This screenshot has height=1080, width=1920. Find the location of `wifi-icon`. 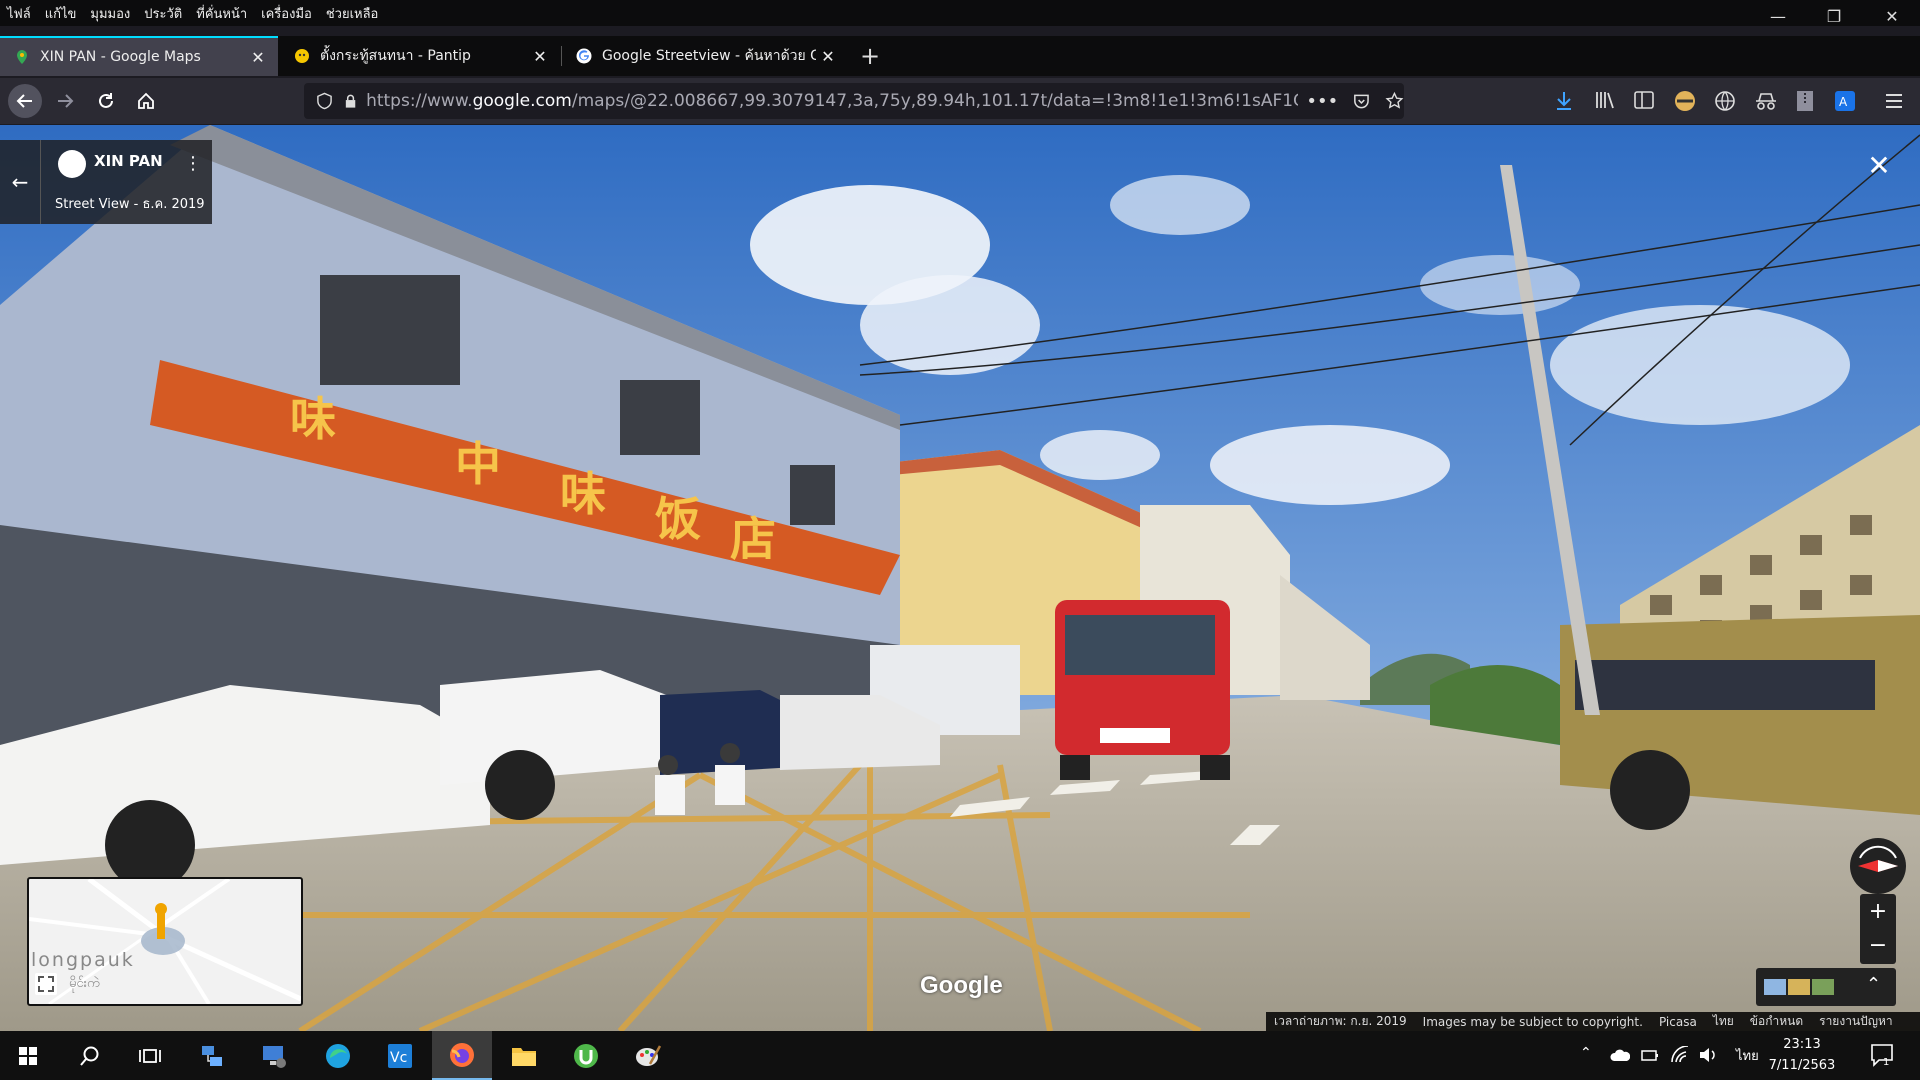

wifi-icon is located at coordinates (1680, 1055).